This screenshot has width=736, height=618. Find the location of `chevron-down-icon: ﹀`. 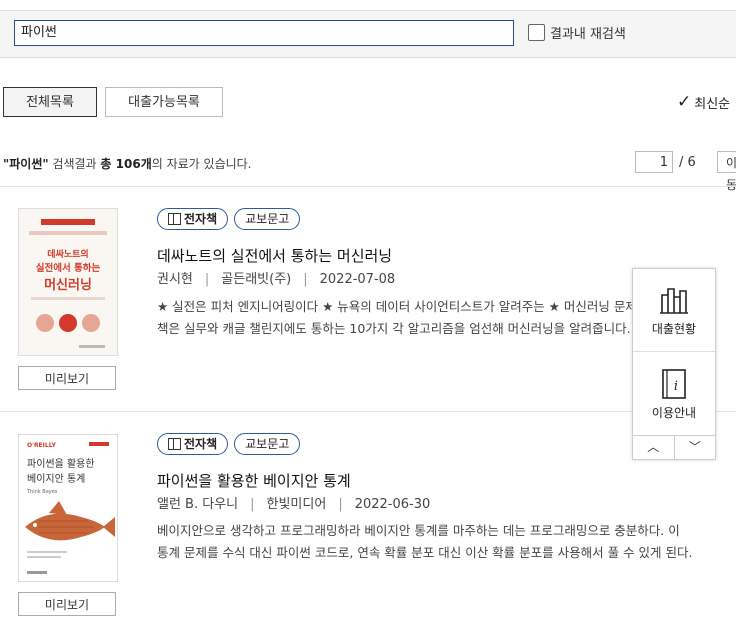

chevron-down-icon: ﹀ is located at coordinates (694, 447).